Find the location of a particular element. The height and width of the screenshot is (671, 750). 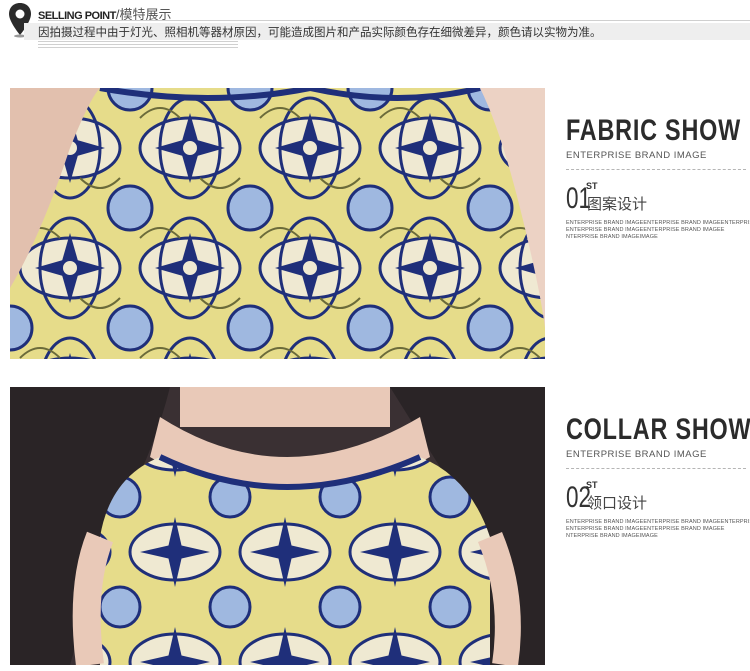

header-rule is located at coordinates (394, 20).